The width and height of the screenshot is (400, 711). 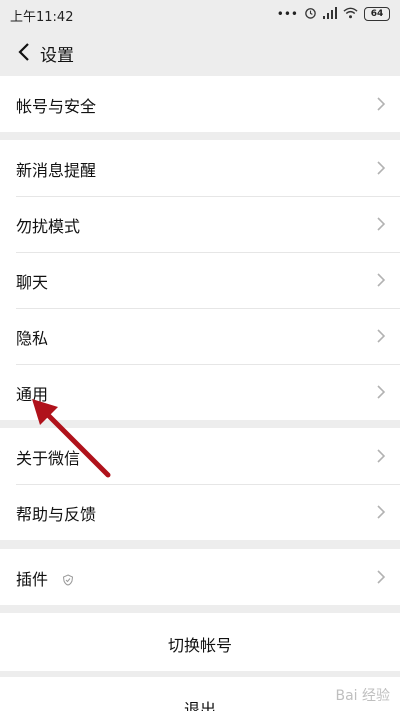 I want to click on row-label: 插件, so click(x=32, y=579).